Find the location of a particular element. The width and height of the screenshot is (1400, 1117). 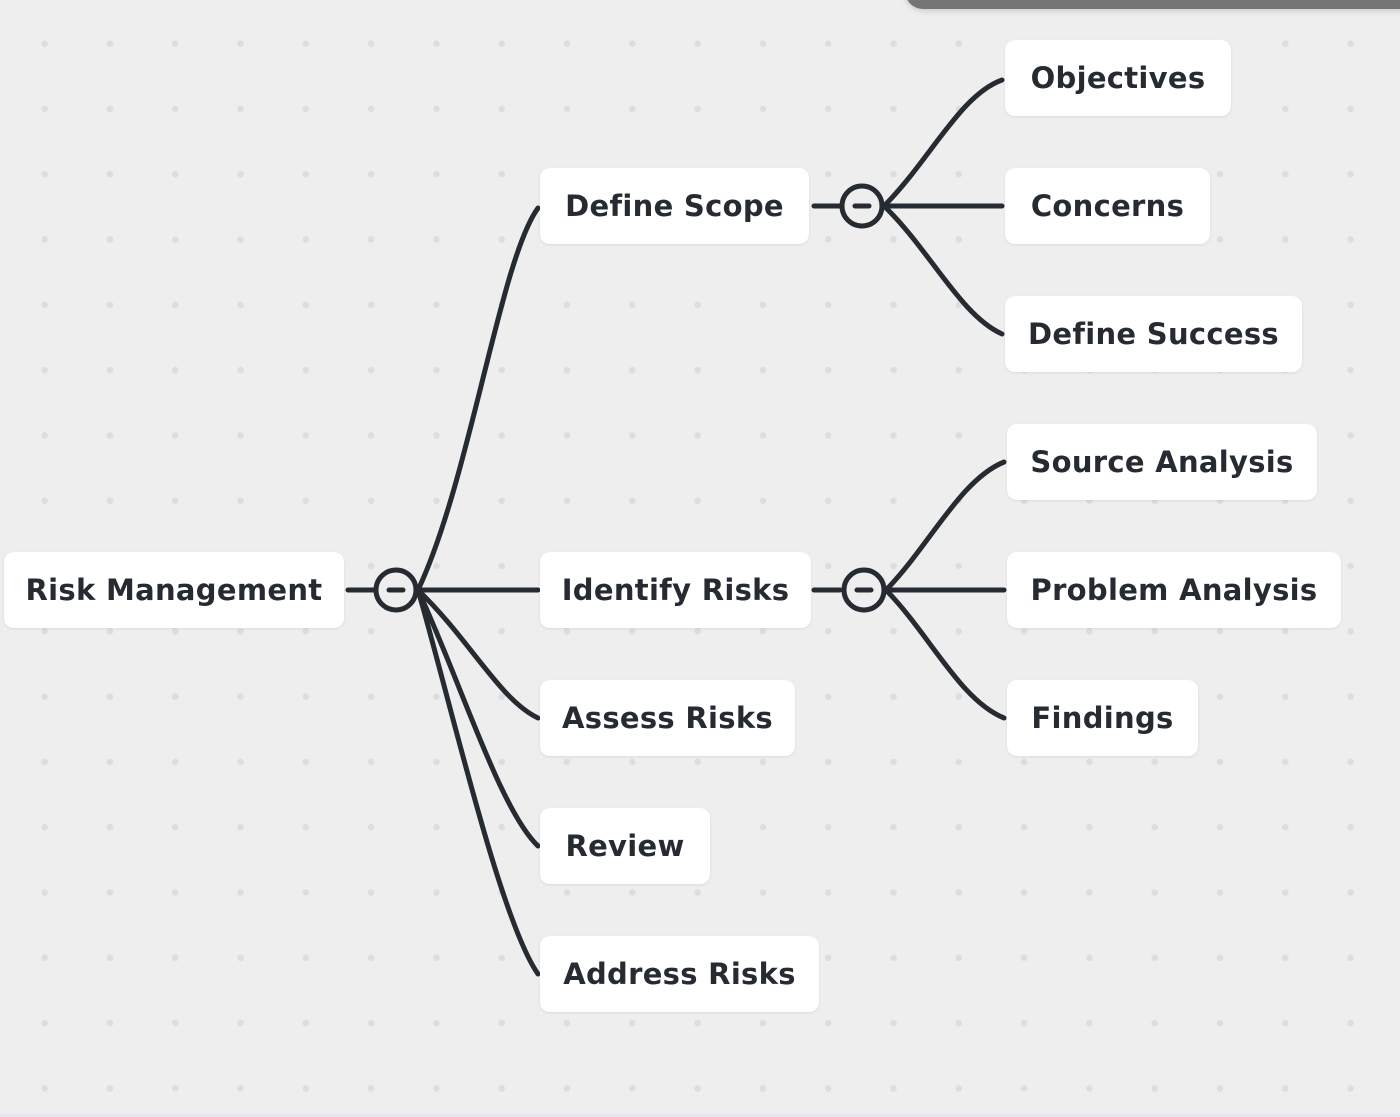

node-problem-analysis: Problem Analysis is located at coordinates (1174, 590).